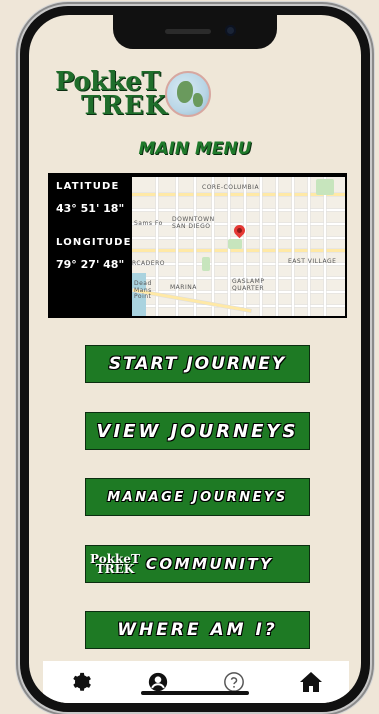  What do you see at coordinates (196, 682) in the screenshot?
I see `bottom-navigation` at bounding box center [196, 682].